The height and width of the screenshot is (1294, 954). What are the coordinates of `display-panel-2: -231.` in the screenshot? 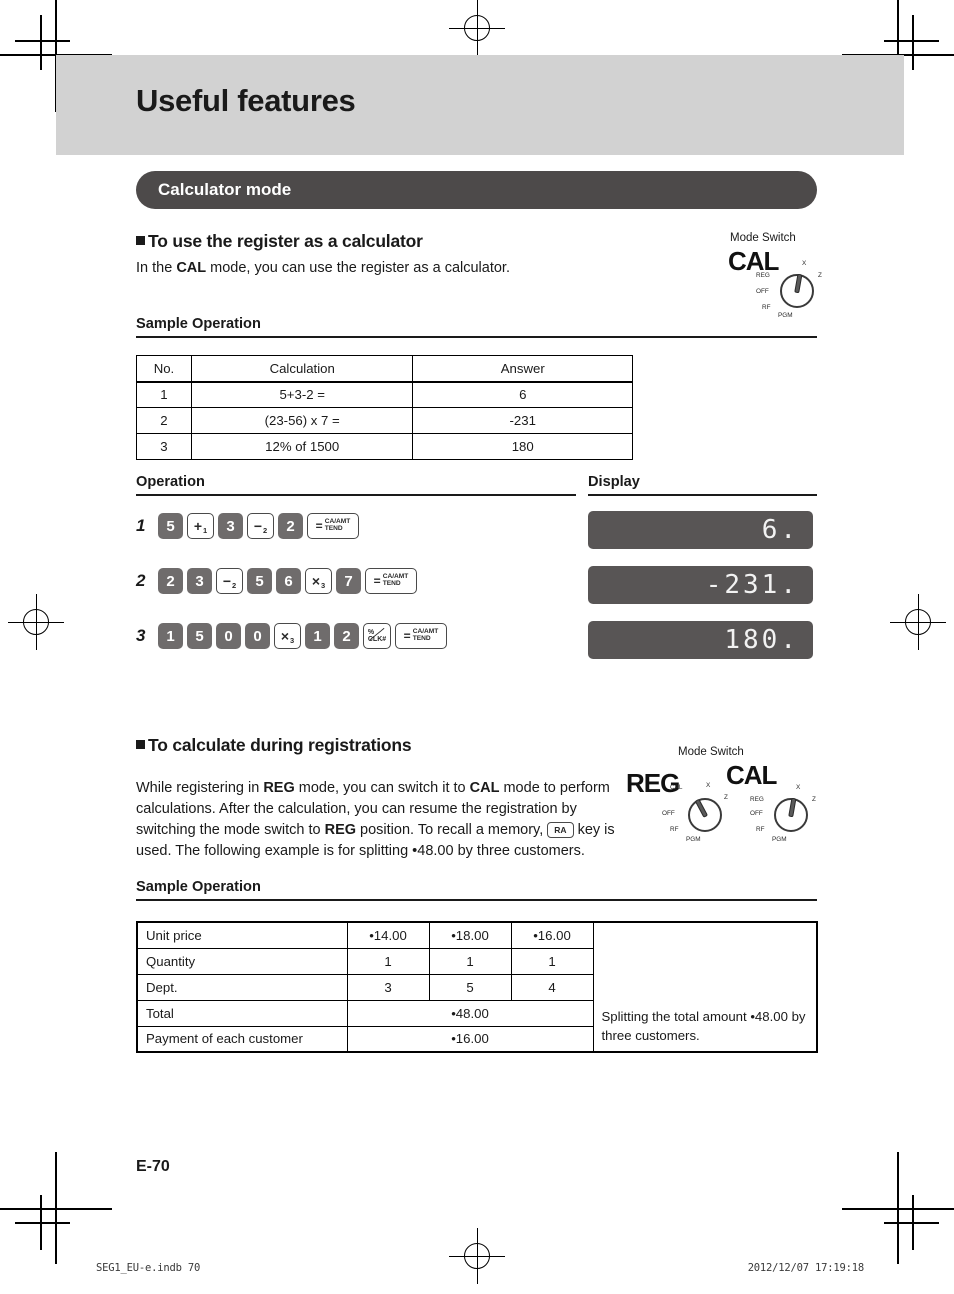 It's located at (700, 585).